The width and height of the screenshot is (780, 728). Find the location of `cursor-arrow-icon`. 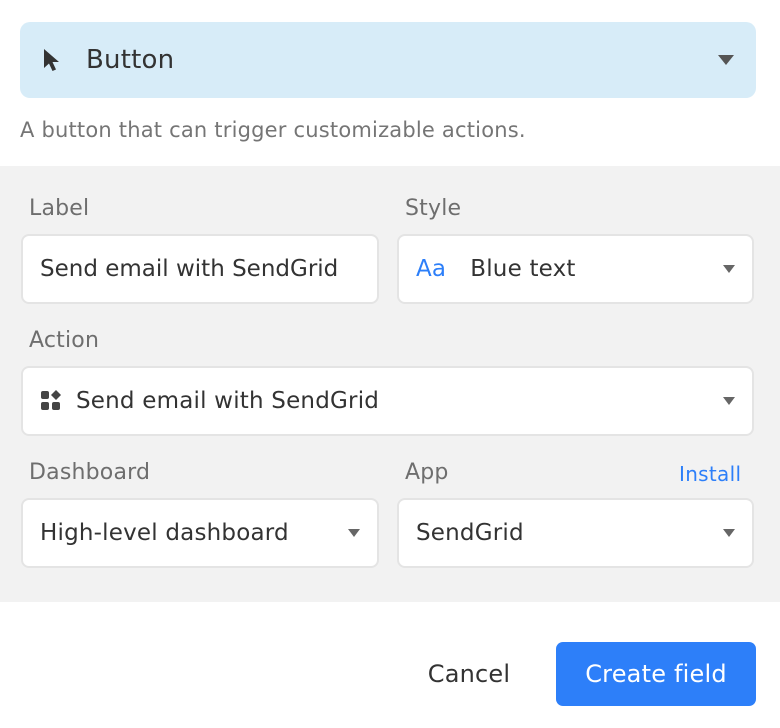

cursor-arrow-icon is located at coordinates (54, 60).